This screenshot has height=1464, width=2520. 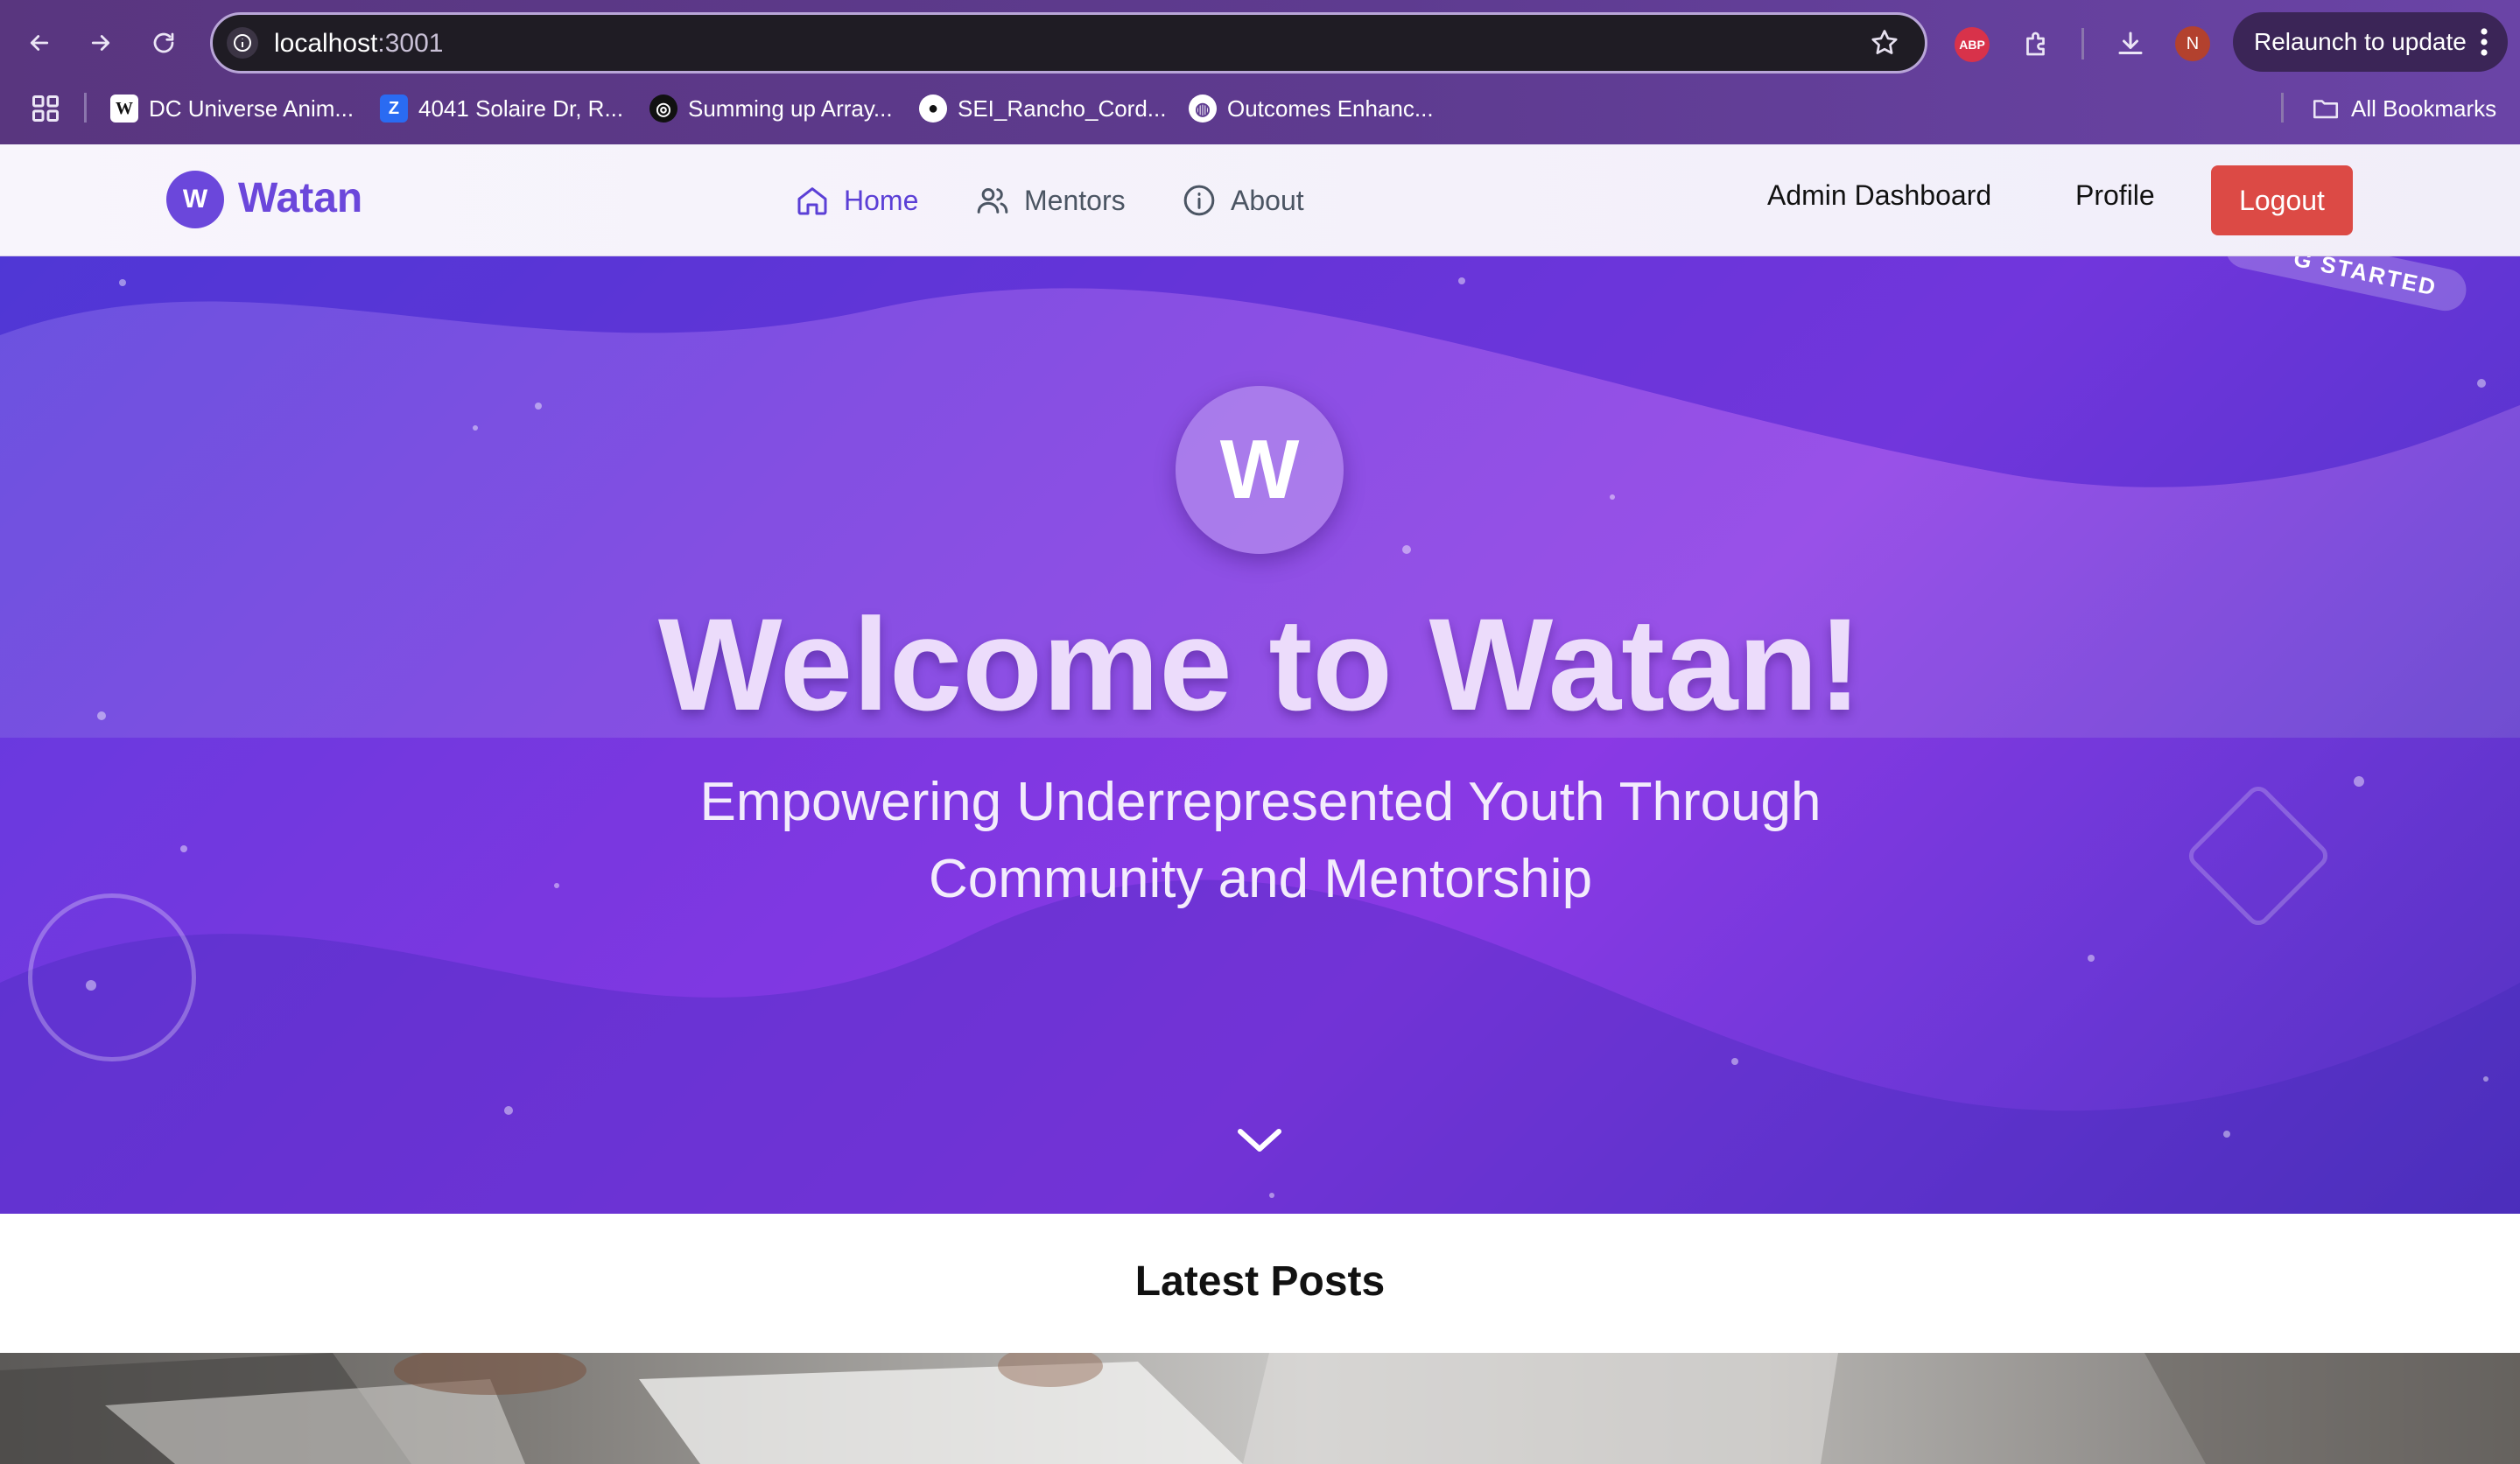 What do you see at coordinates (933, 109) in the screenshot?
I see `github-icon: ●` at bounding box center [933, 109].